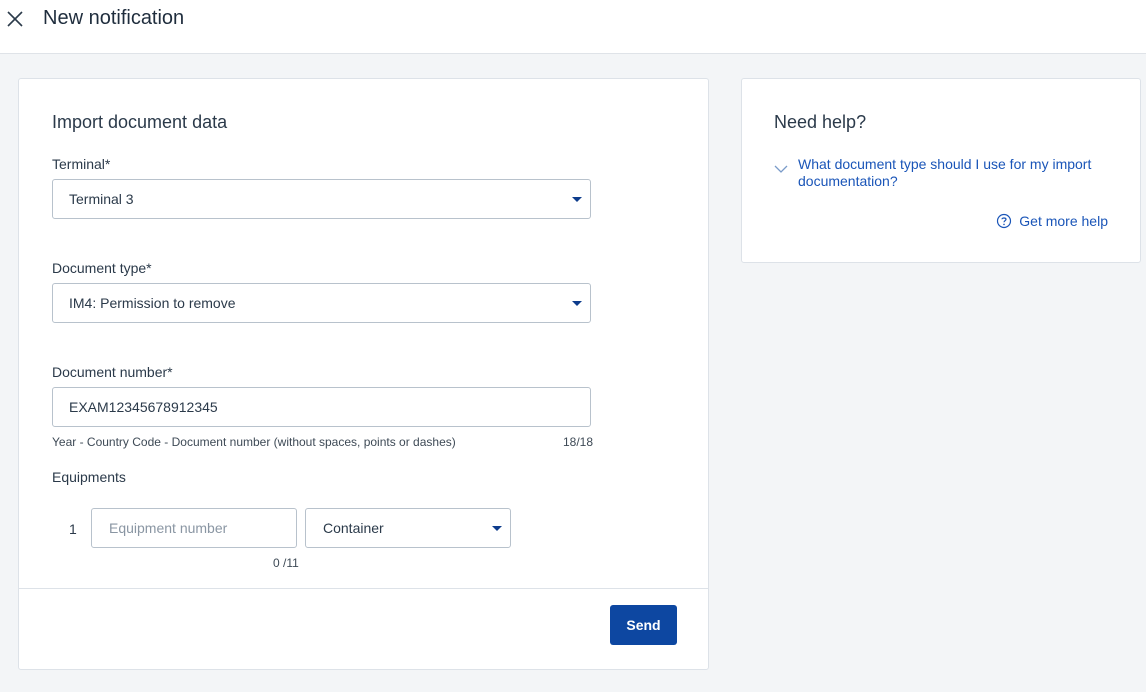  I want to click on document-type-select: IM4: Permission to remove, so click(321, 303).